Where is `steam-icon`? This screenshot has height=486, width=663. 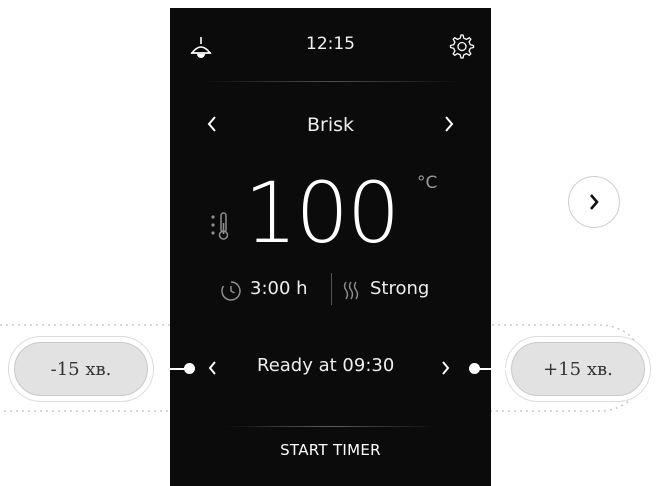 steam-icon is located at coordinates (352, 291).